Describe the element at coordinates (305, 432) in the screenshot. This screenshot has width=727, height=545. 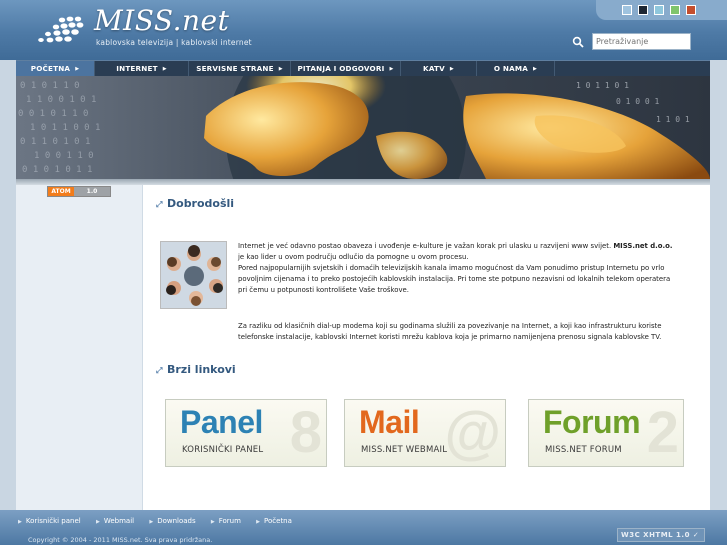
I see `panel-deco-icon: 8` at that location.